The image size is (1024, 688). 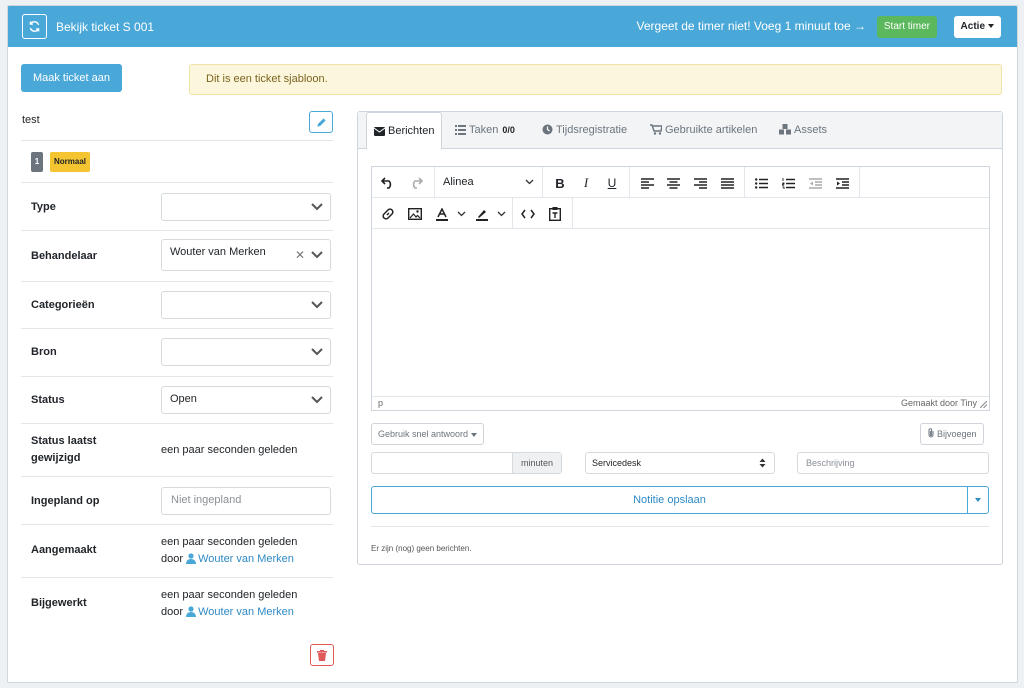 What do you see at coordinates (977, 27) in the screenshot?
I see `actie-dropdown-button: Actie` at bounding box center [977, 27].